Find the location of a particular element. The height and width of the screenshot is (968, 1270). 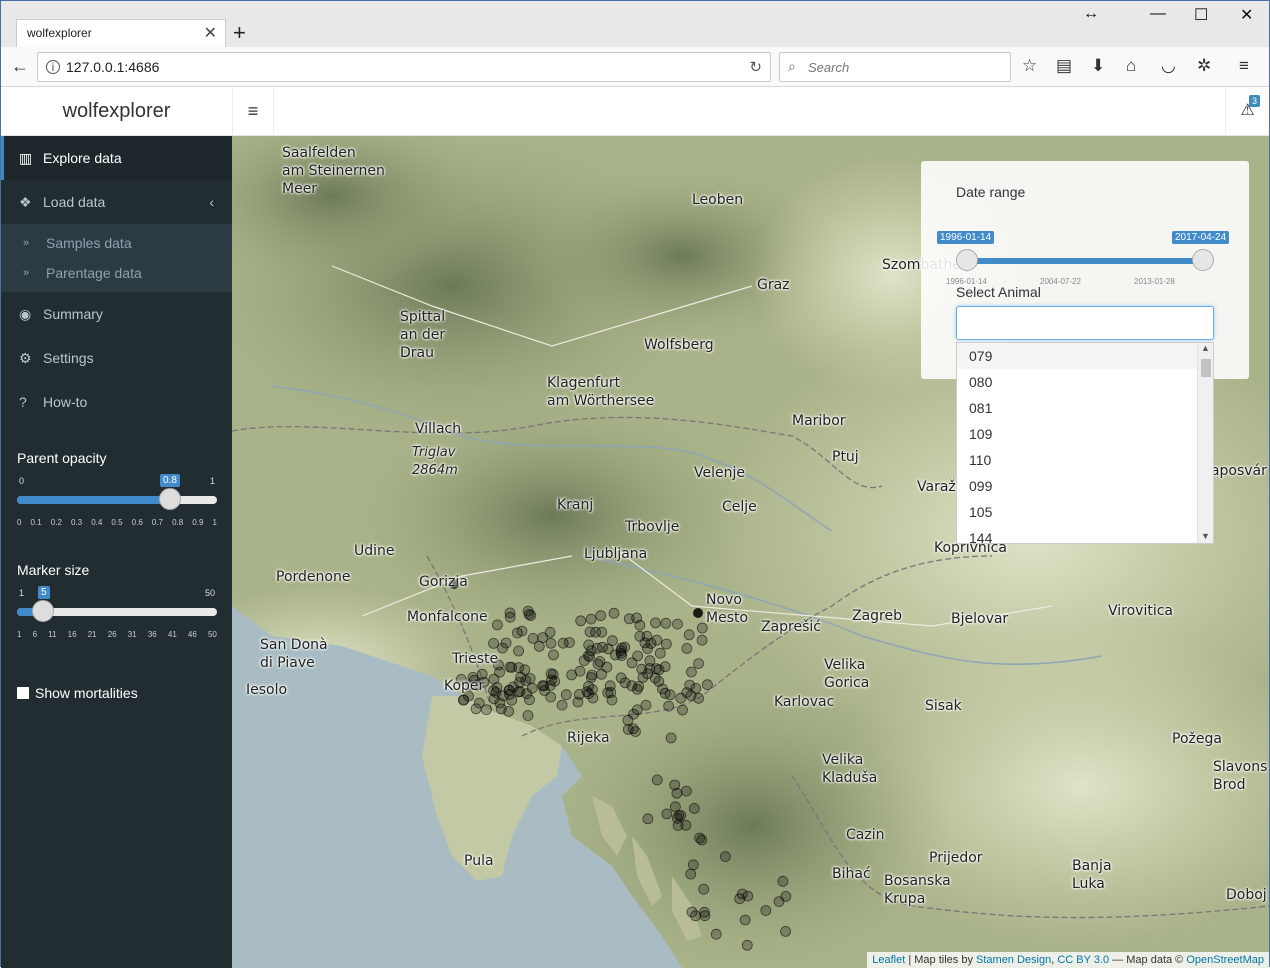

date-from-handle is located at coordinates (967, 260).